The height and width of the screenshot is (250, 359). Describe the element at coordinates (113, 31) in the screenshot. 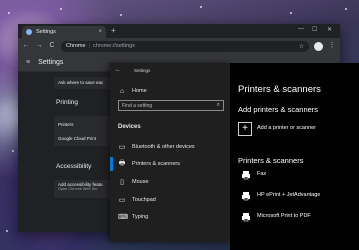

I see `new-tab-button: +` at that location.